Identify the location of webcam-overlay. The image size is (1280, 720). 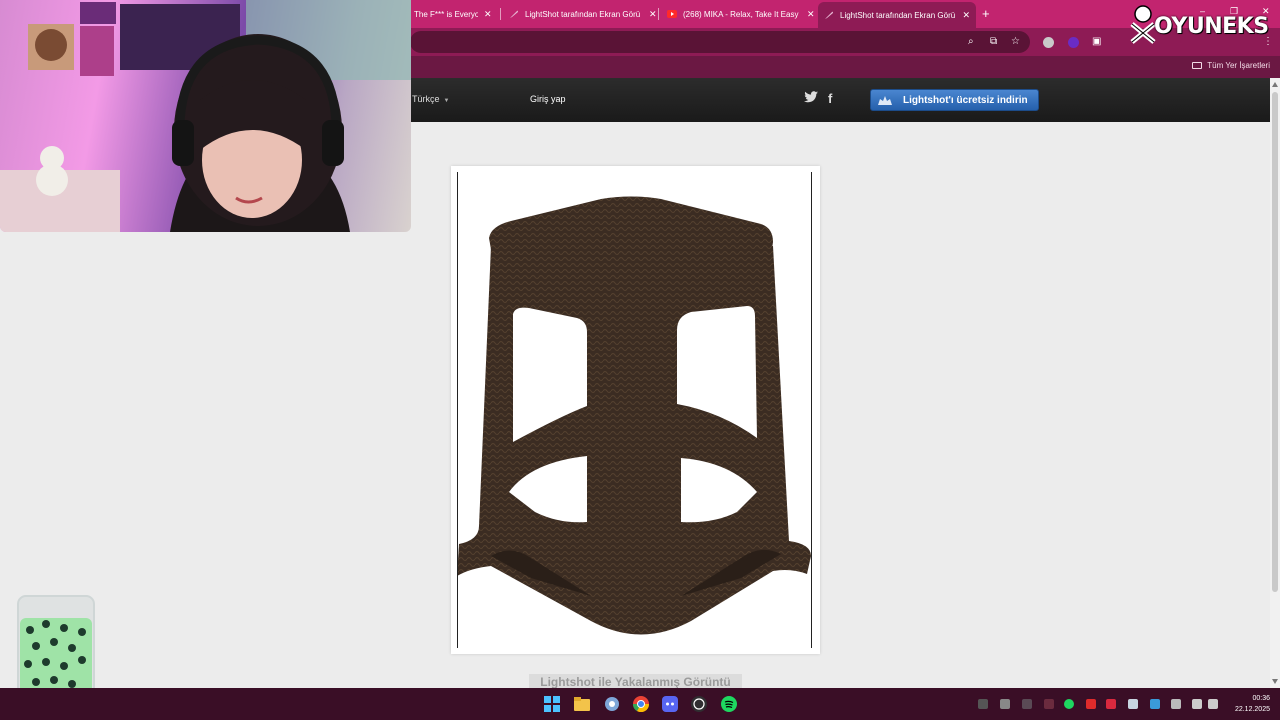
(205, 116).